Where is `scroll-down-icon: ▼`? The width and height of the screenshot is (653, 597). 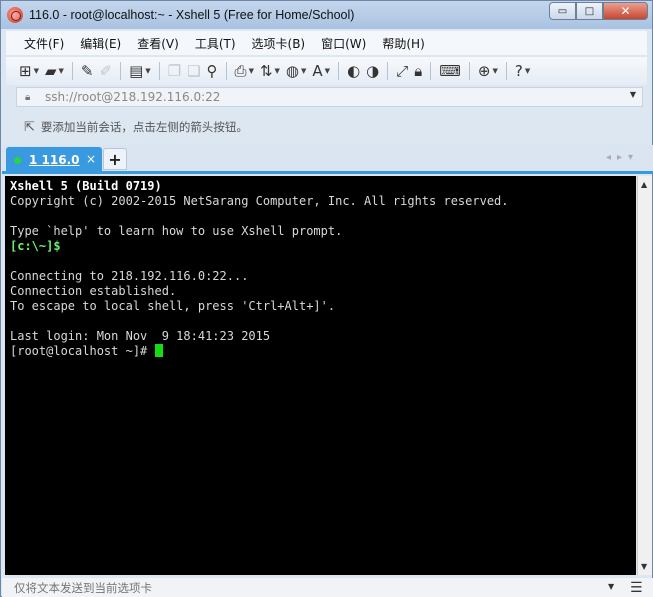
scroll-down-icon: ▼ is located at coordinates (644, 566).